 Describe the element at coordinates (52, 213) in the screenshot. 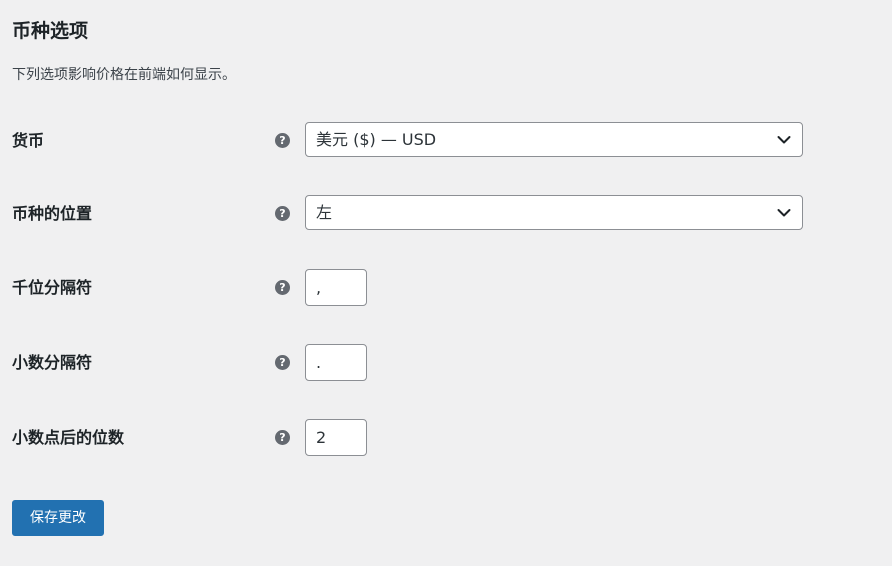

I see `currency-position-label: 币种的位置` at that location.